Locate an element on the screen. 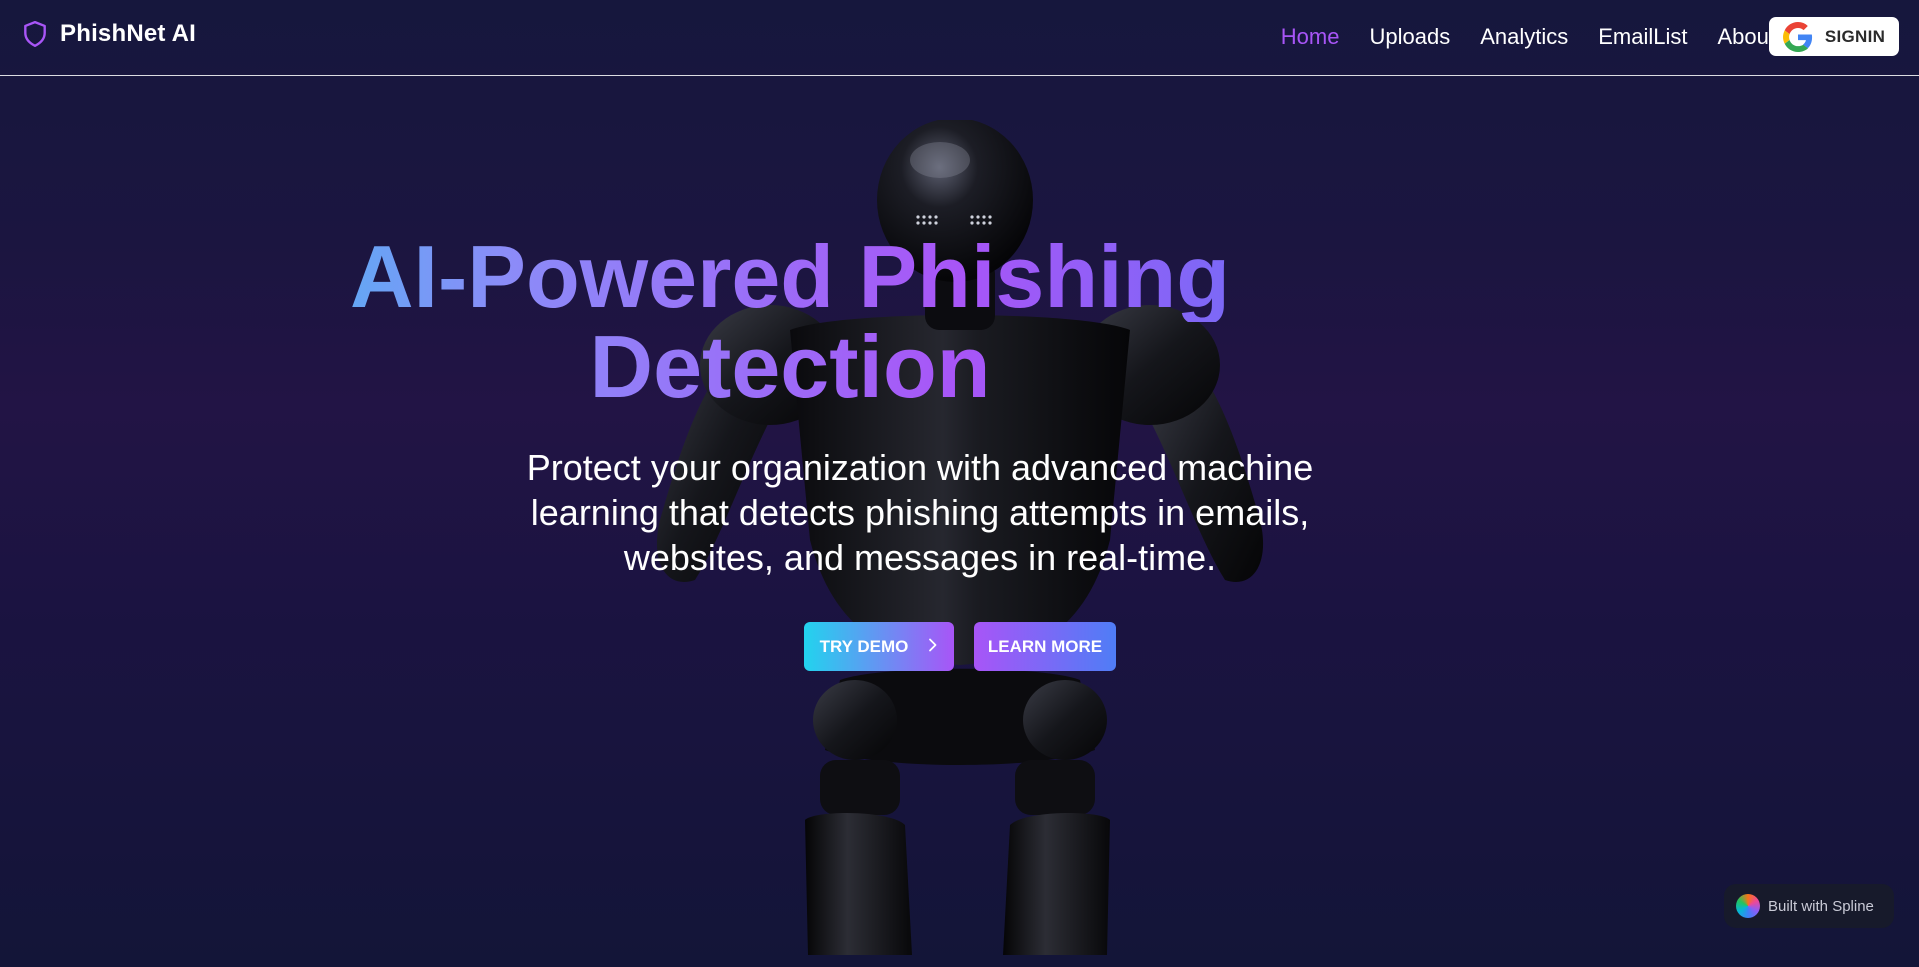 The image size is (1919, 967). shield-icon is located at coordinates (35, 34).